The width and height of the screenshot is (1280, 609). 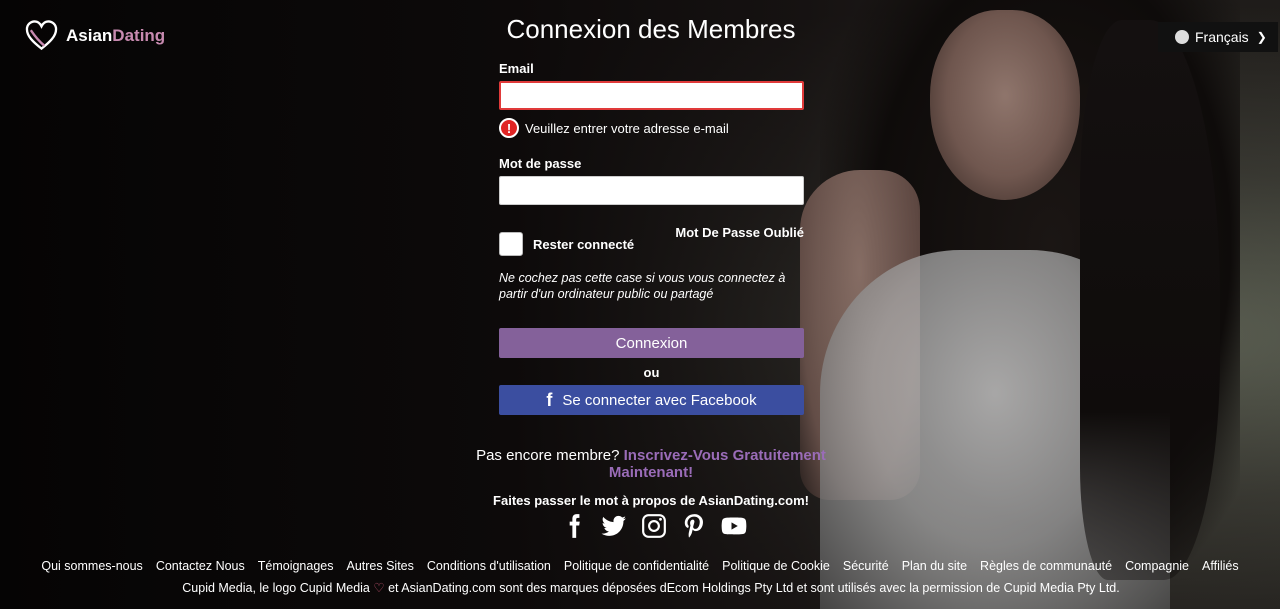 I want to click on cupid-heart-icon: ♡, so click(x=379, y=588).